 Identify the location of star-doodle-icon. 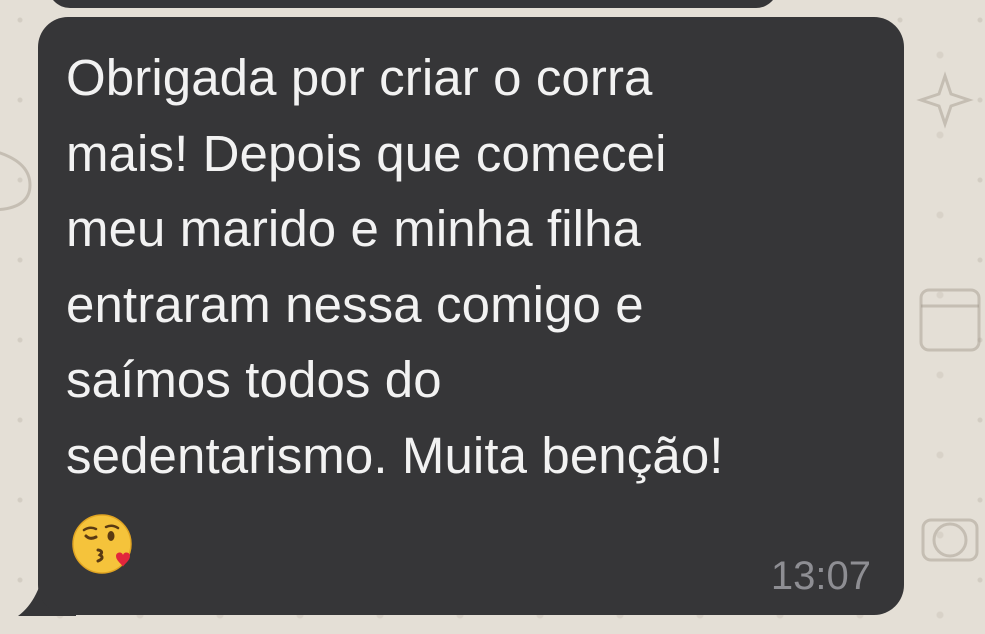
(945, 100).